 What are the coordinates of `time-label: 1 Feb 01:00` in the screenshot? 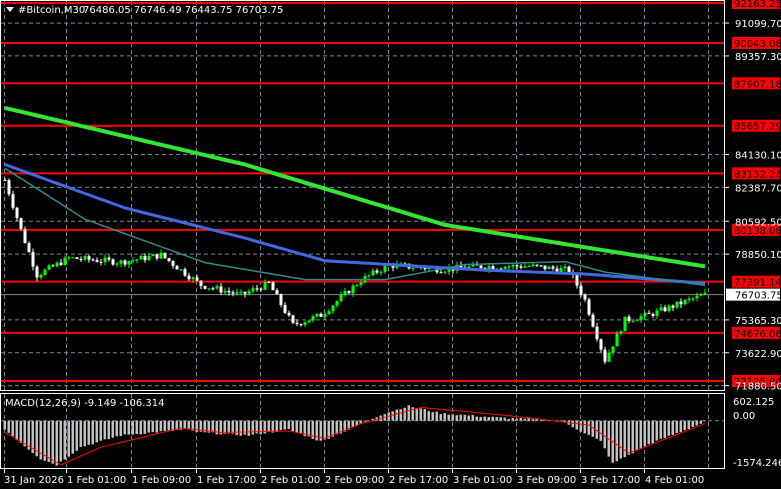 It's located at (96, 480).